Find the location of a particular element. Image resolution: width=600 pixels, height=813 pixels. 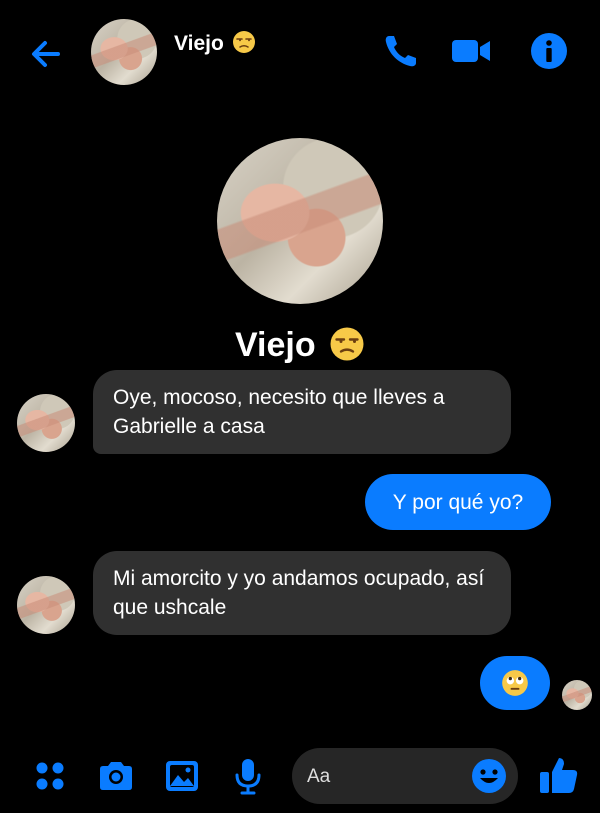

message-text: Y por qué yo? is located at coordinates (458, 502).